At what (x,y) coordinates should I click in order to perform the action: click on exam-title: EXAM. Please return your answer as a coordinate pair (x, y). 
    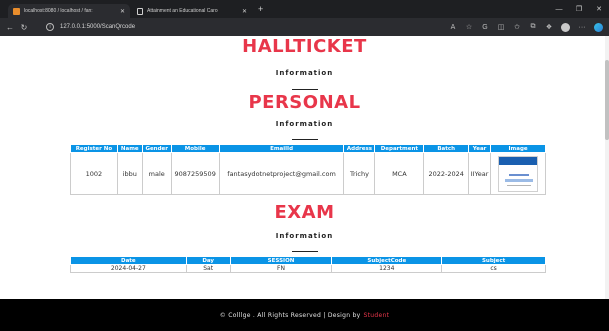
    Looking at the image, I should click on (304, 212).